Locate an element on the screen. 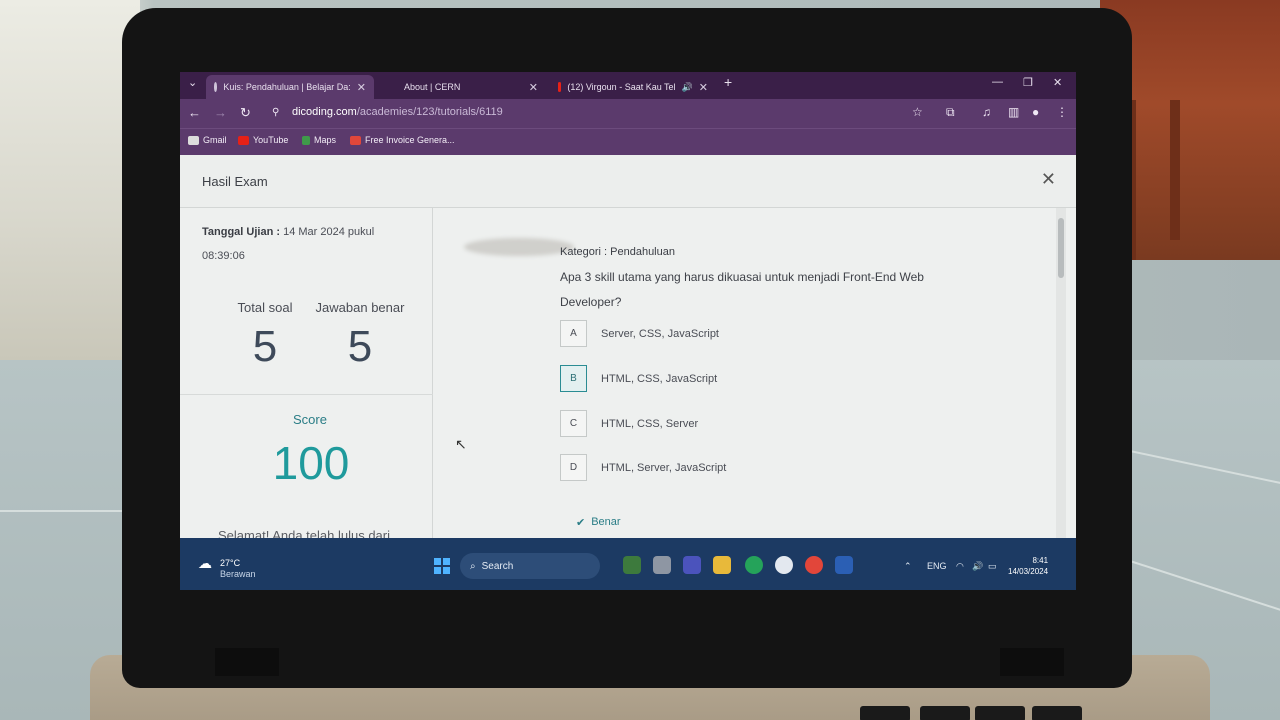  battery-icon: ▭ is located at coordinates (992, 566).